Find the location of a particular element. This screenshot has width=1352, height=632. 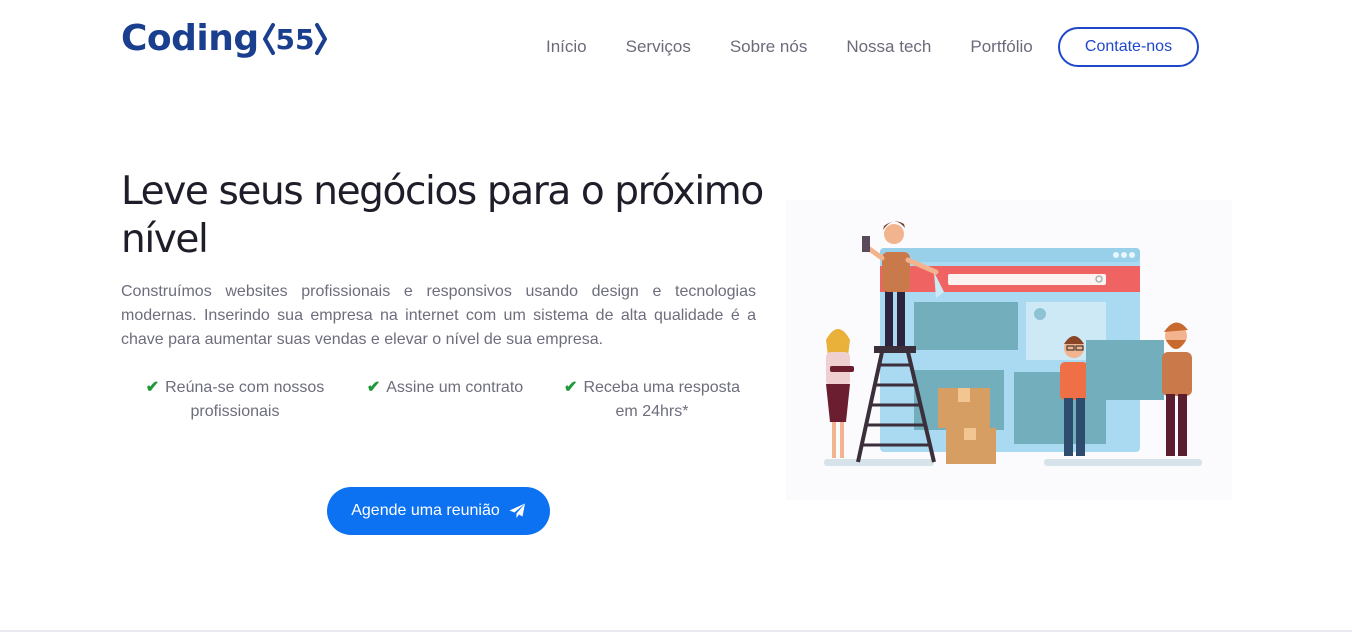

nav-link-nossa-tech: Nossa tech is located at coordinates (888, 47).